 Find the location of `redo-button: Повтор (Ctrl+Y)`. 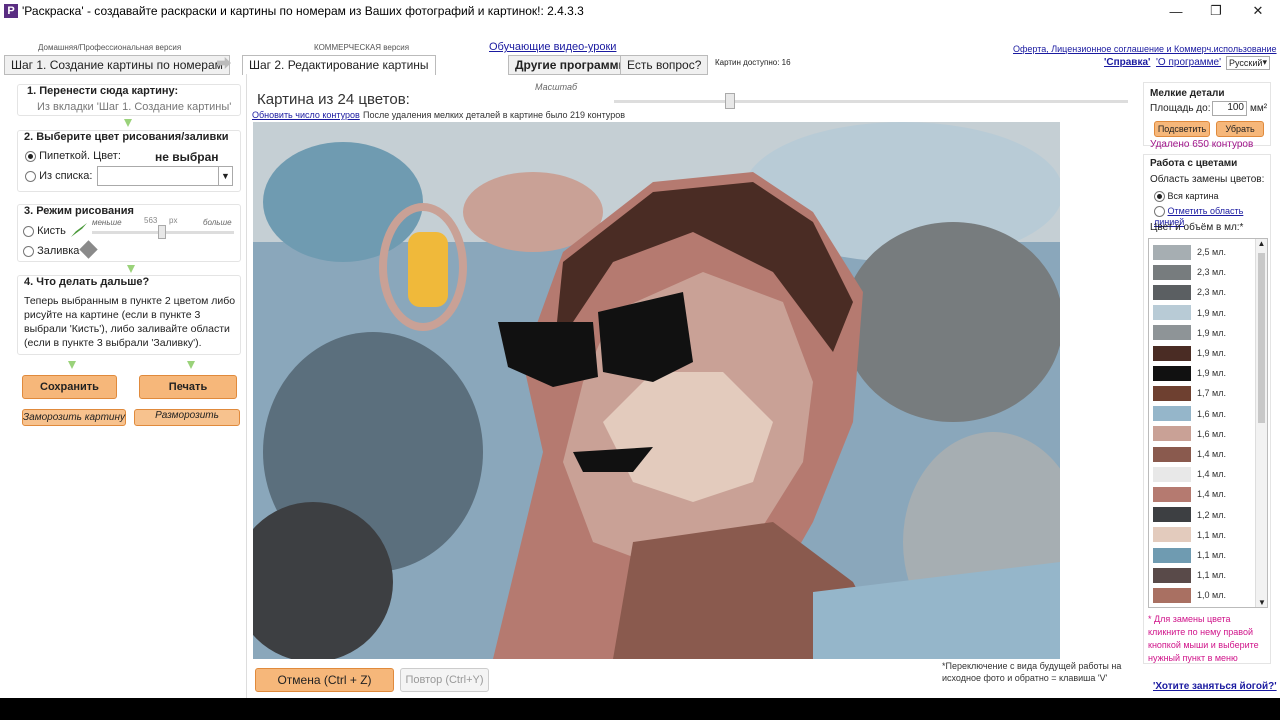

redo-button: Повтор (Ctrl+Y) is located at coordinates (444, 680).